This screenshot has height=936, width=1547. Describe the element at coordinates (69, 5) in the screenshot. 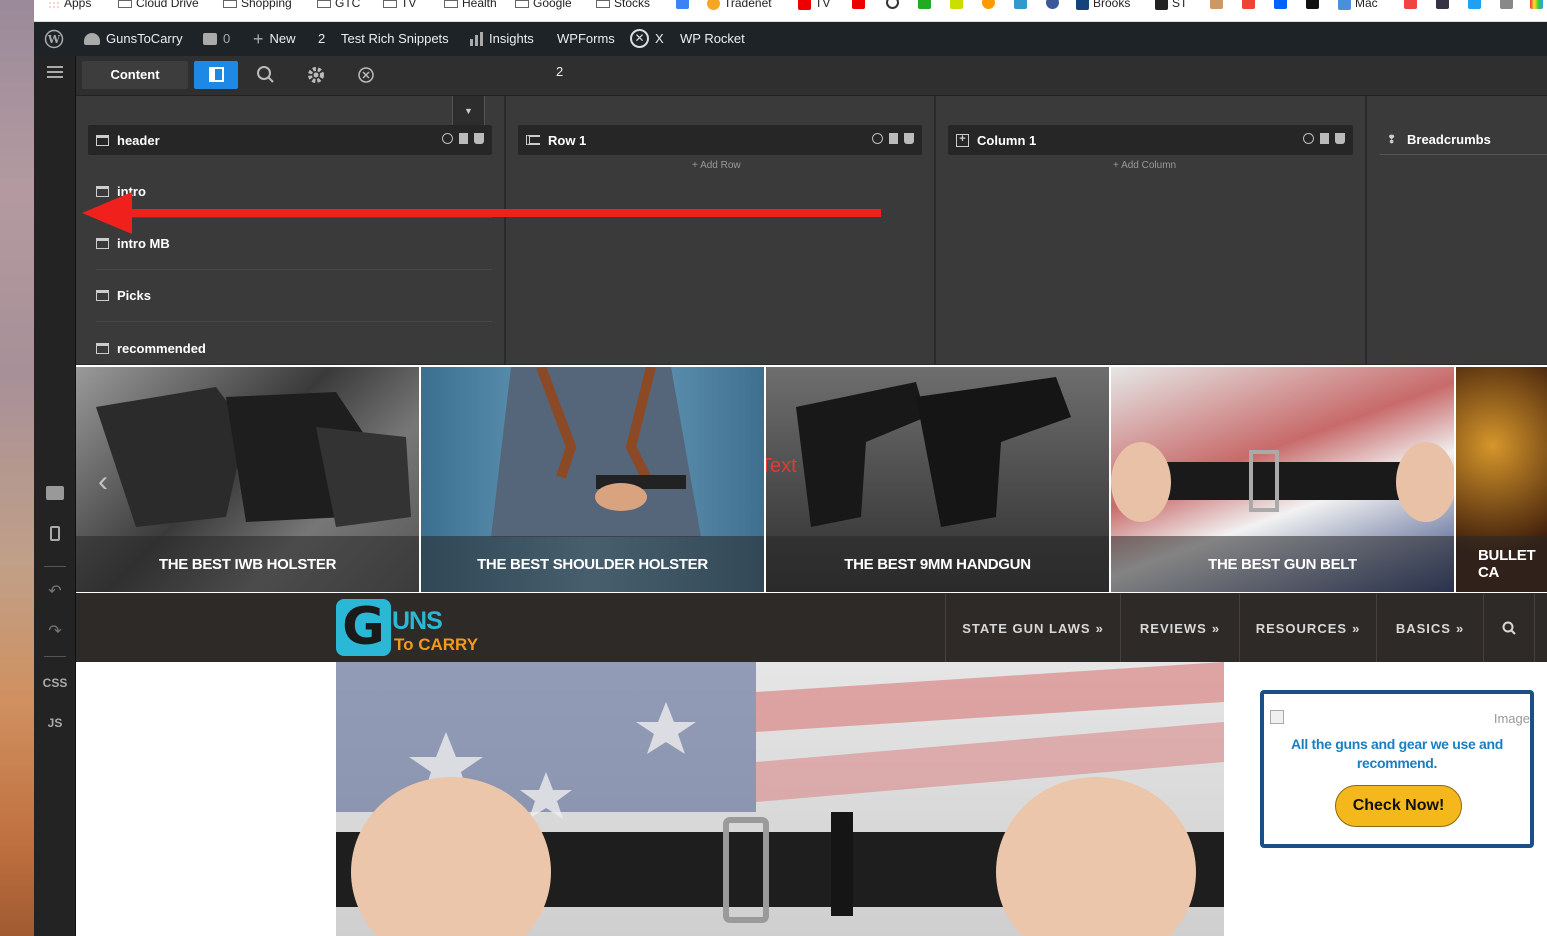

I see `bookmark-apps: Apps` at that location.